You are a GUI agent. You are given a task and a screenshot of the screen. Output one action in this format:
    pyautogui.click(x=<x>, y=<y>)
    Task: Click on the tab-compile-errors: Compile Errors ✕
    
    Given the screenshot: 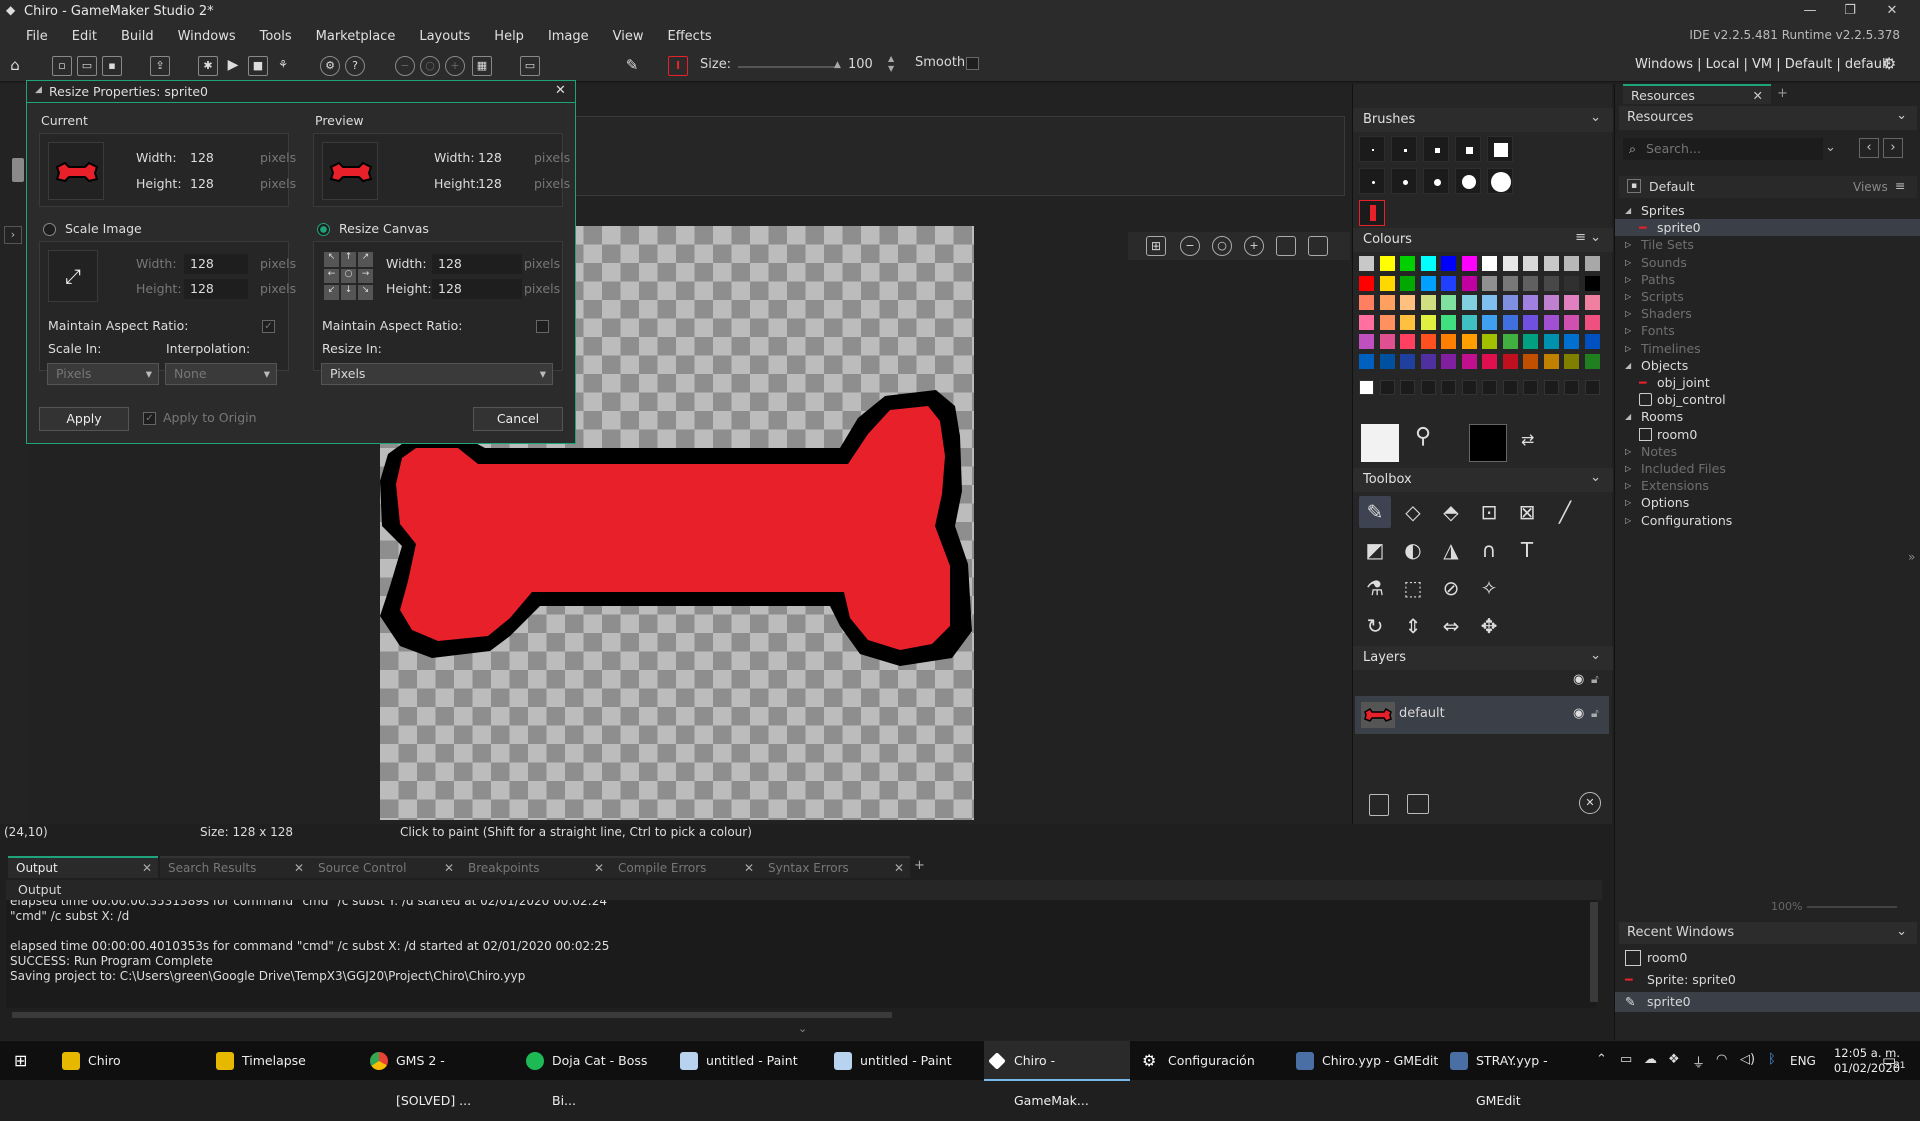 What is the action you would take?
    pyautogui.click(x=685, y=867)
    